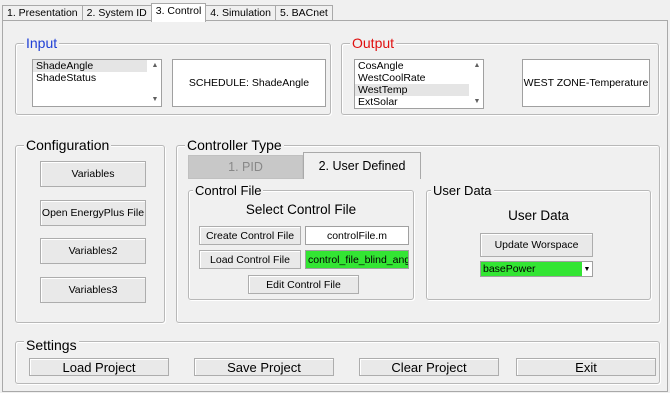  Describe the element at coordinates (303, 284) in the screenshot. I see `edit-control-file-button: Edit Control File` at that location.